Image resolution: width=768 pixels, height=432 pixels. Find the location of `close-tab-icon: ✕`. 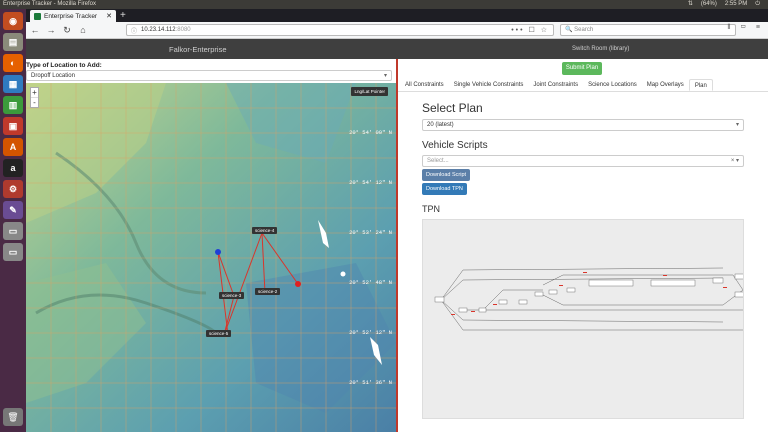

close-tab-icon: ✕ is located at coordinates (109, 16).